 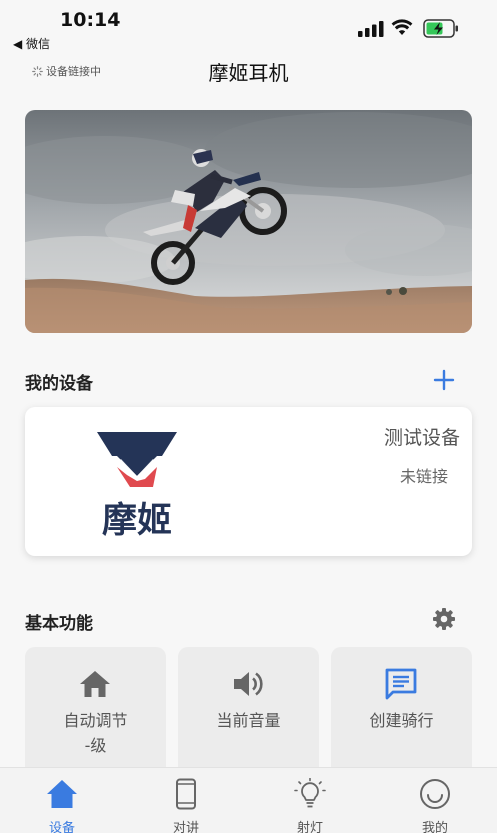 I want to click on tab-spotlight: 射灯, so click(x=310, y=800).